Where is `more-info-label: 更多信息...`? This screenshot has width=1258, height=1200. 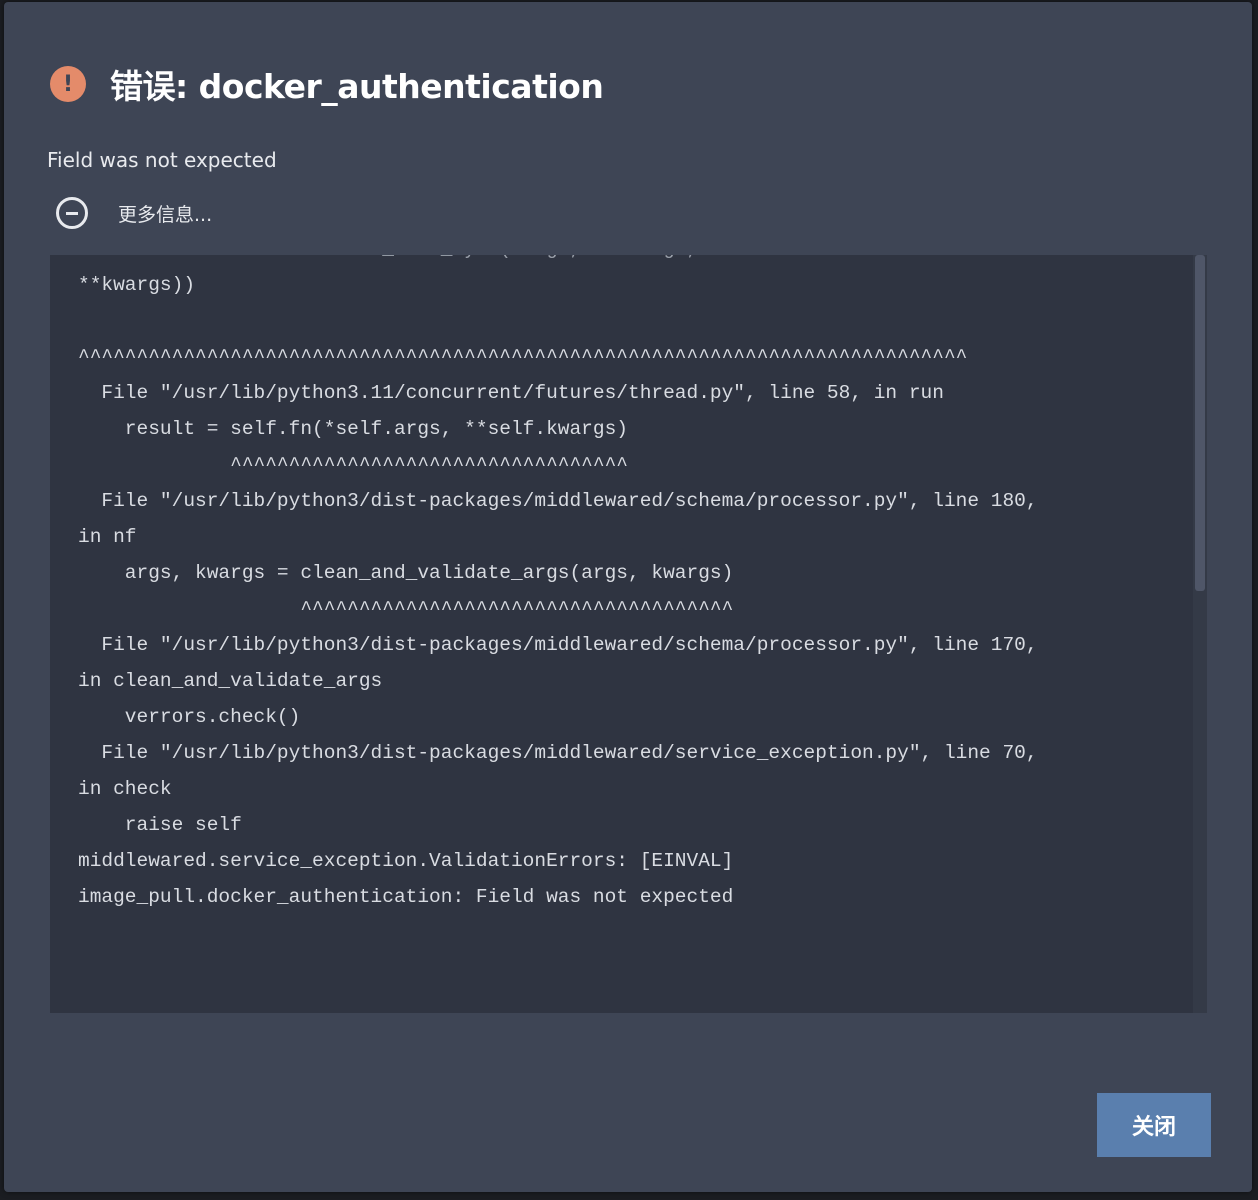 more-info-label: 更多信息... is located at coordinates (165, 214).